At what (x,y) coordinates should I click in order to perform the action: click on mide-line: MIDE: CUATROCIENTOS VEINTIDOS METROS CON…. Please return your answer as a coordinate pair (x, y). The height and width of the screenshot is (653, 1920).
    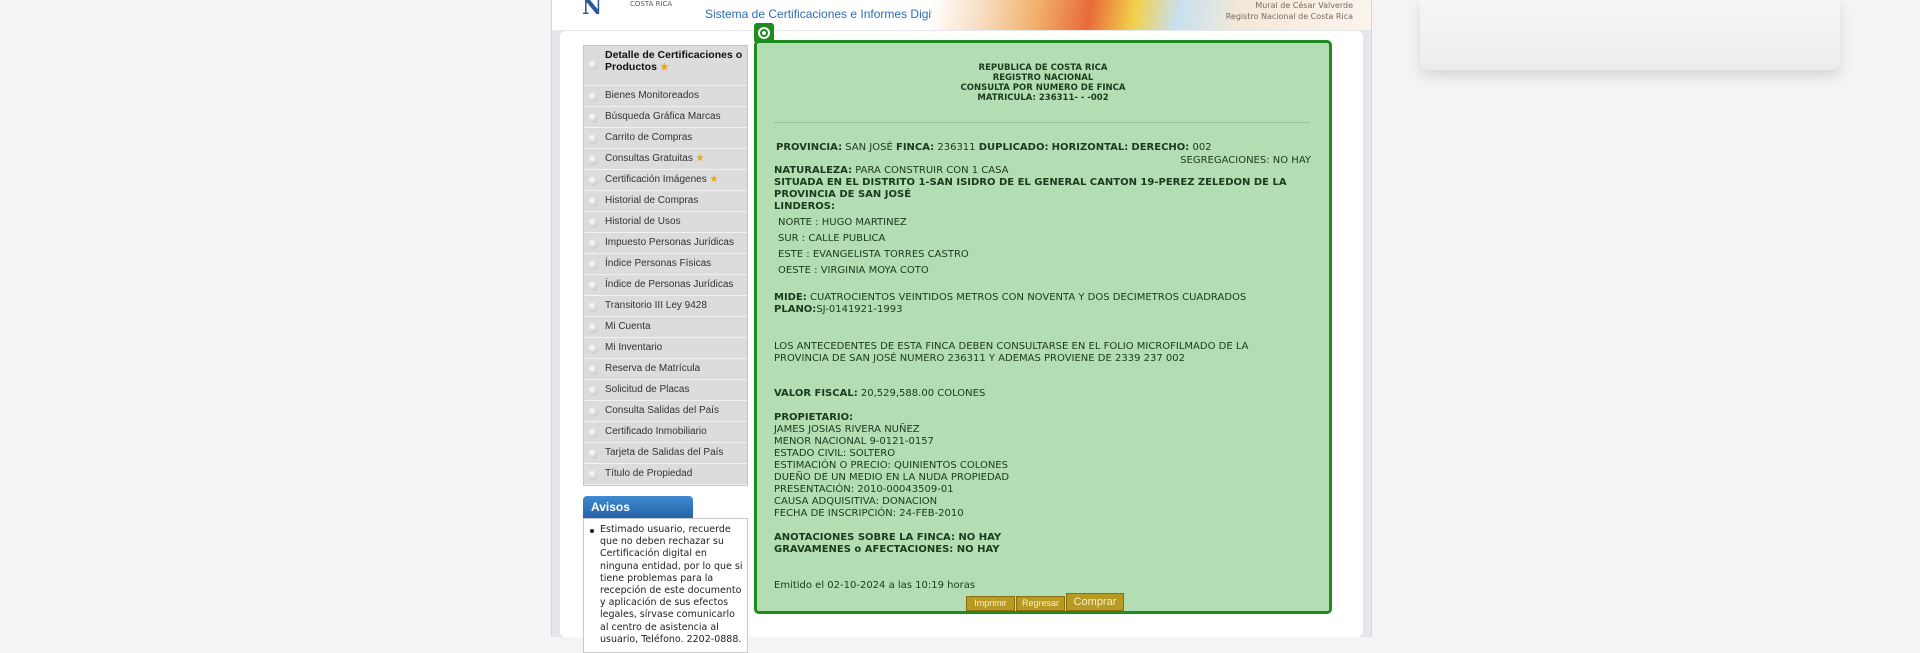
    Looking at the image, I should click on (1010, 298).